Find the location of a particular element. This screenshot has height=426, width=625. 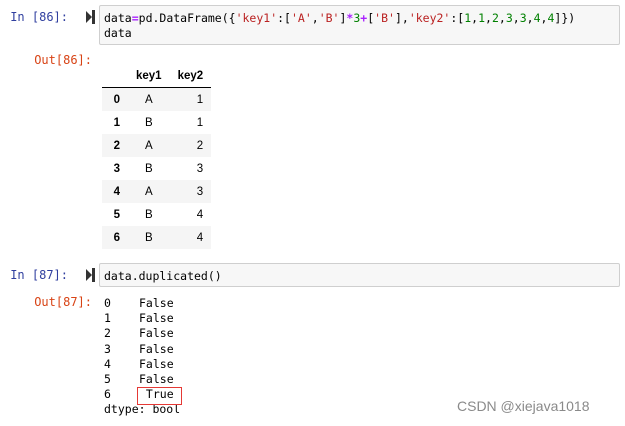

row-index: 6 is located at coordinates (116, 237).